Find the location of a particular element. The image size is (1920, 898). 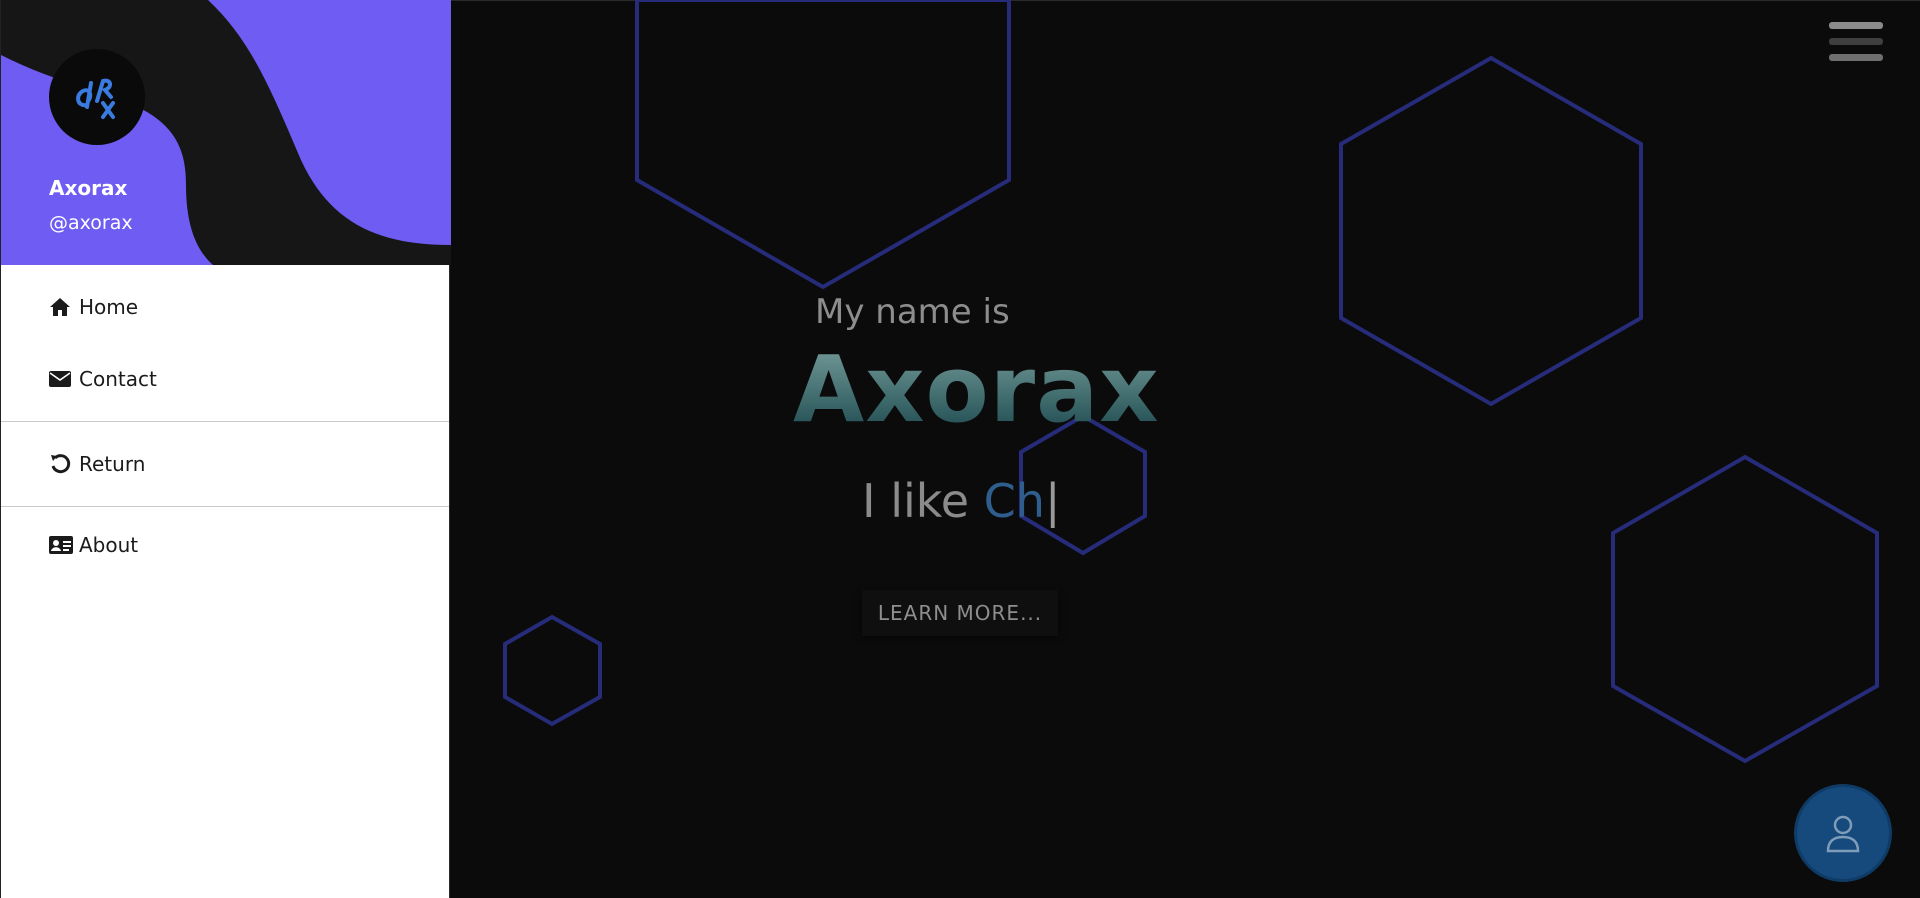

user-icon is located at coordinates (1843, 834).